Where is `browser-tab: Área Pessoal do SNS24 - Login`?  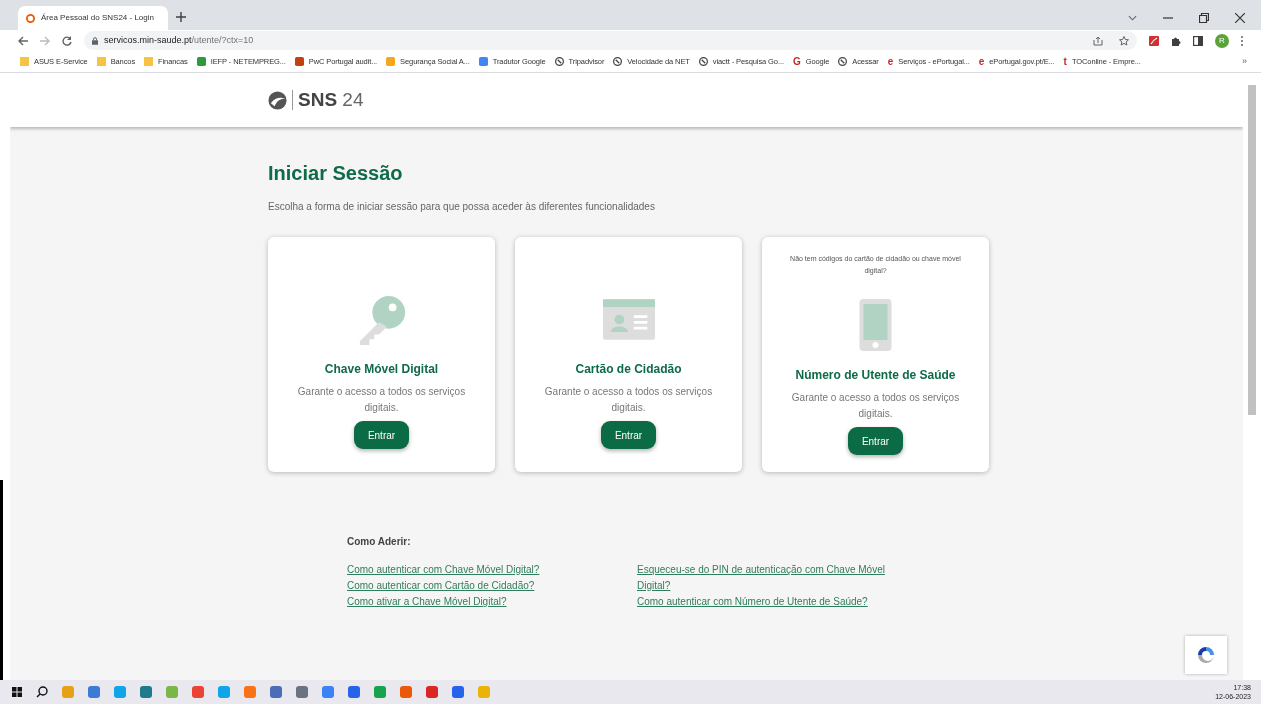
browser-tab: Área Pessoal do SNS24 - Login is located at coordinates (93, 18).